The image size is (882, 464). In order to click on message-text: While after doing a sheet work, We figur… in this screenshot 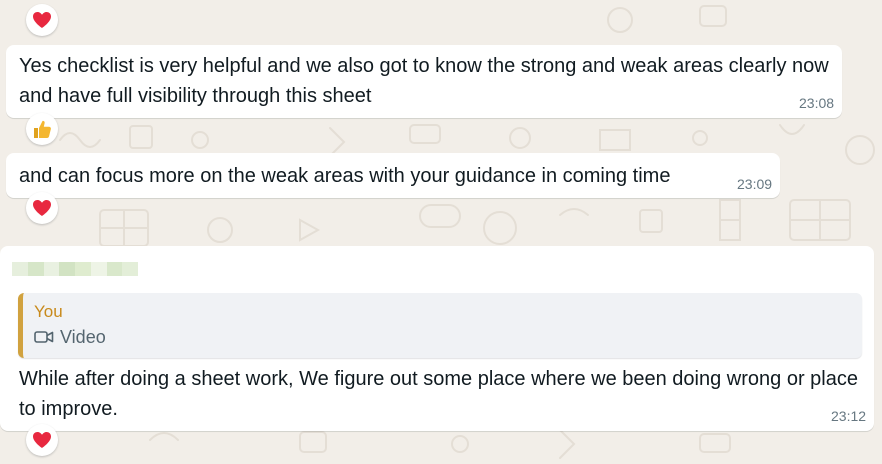, I will do `click(438, 394)`.